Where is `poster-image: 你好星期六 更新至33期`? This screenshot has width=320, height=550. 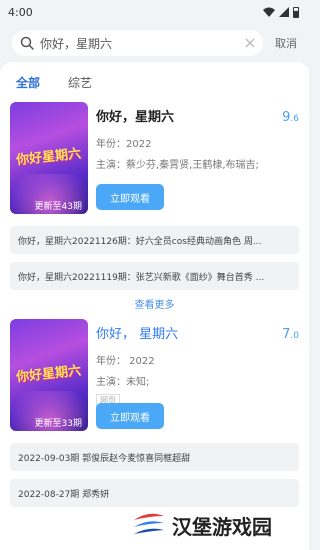
poster-image: 你好星期六 更新至33期 is located at coordinates (49, 375).